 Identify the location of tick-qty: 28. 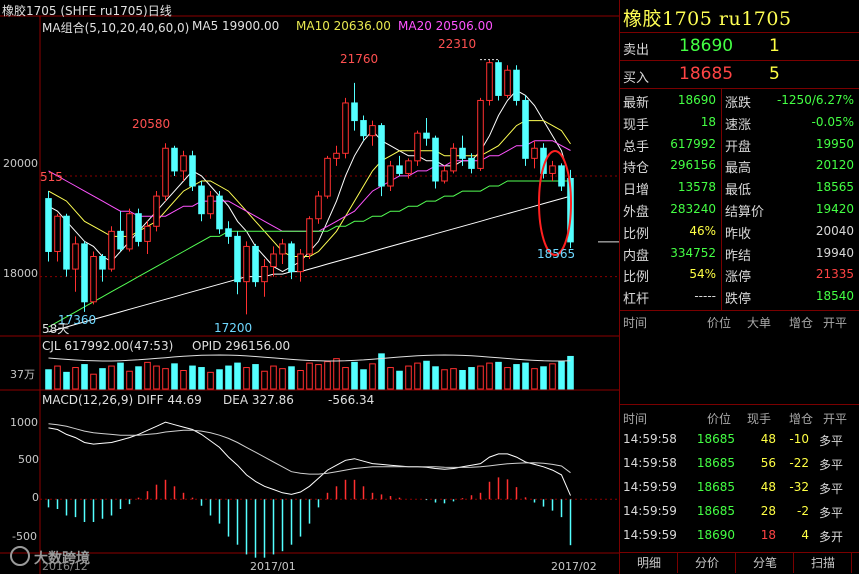
(768, 511).